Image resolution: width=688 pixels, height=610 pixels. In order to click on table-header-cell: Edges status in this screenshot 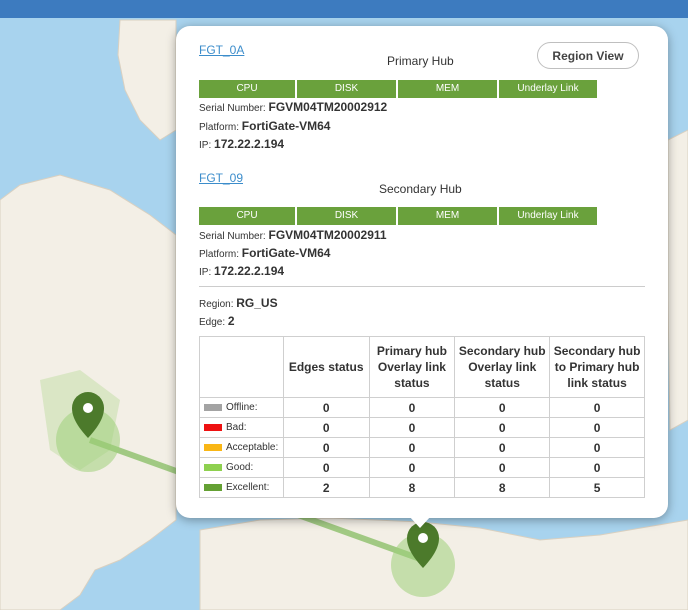, I will do `click(326, 367)`.